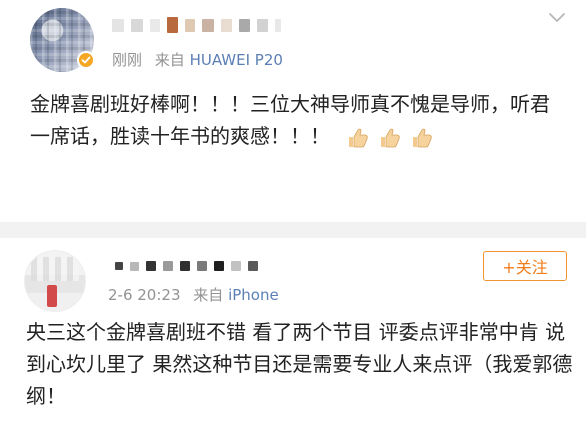 The width and height of the screenshot is (586, 421). I want to click on post-separator, so click(293, 230).